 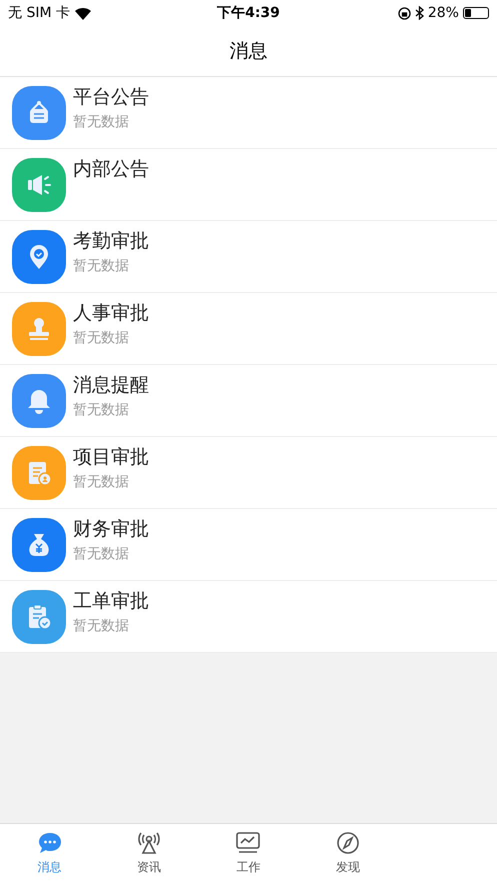 I want to click on tab-bar-item: 资讯, so click(x=149, y=853).